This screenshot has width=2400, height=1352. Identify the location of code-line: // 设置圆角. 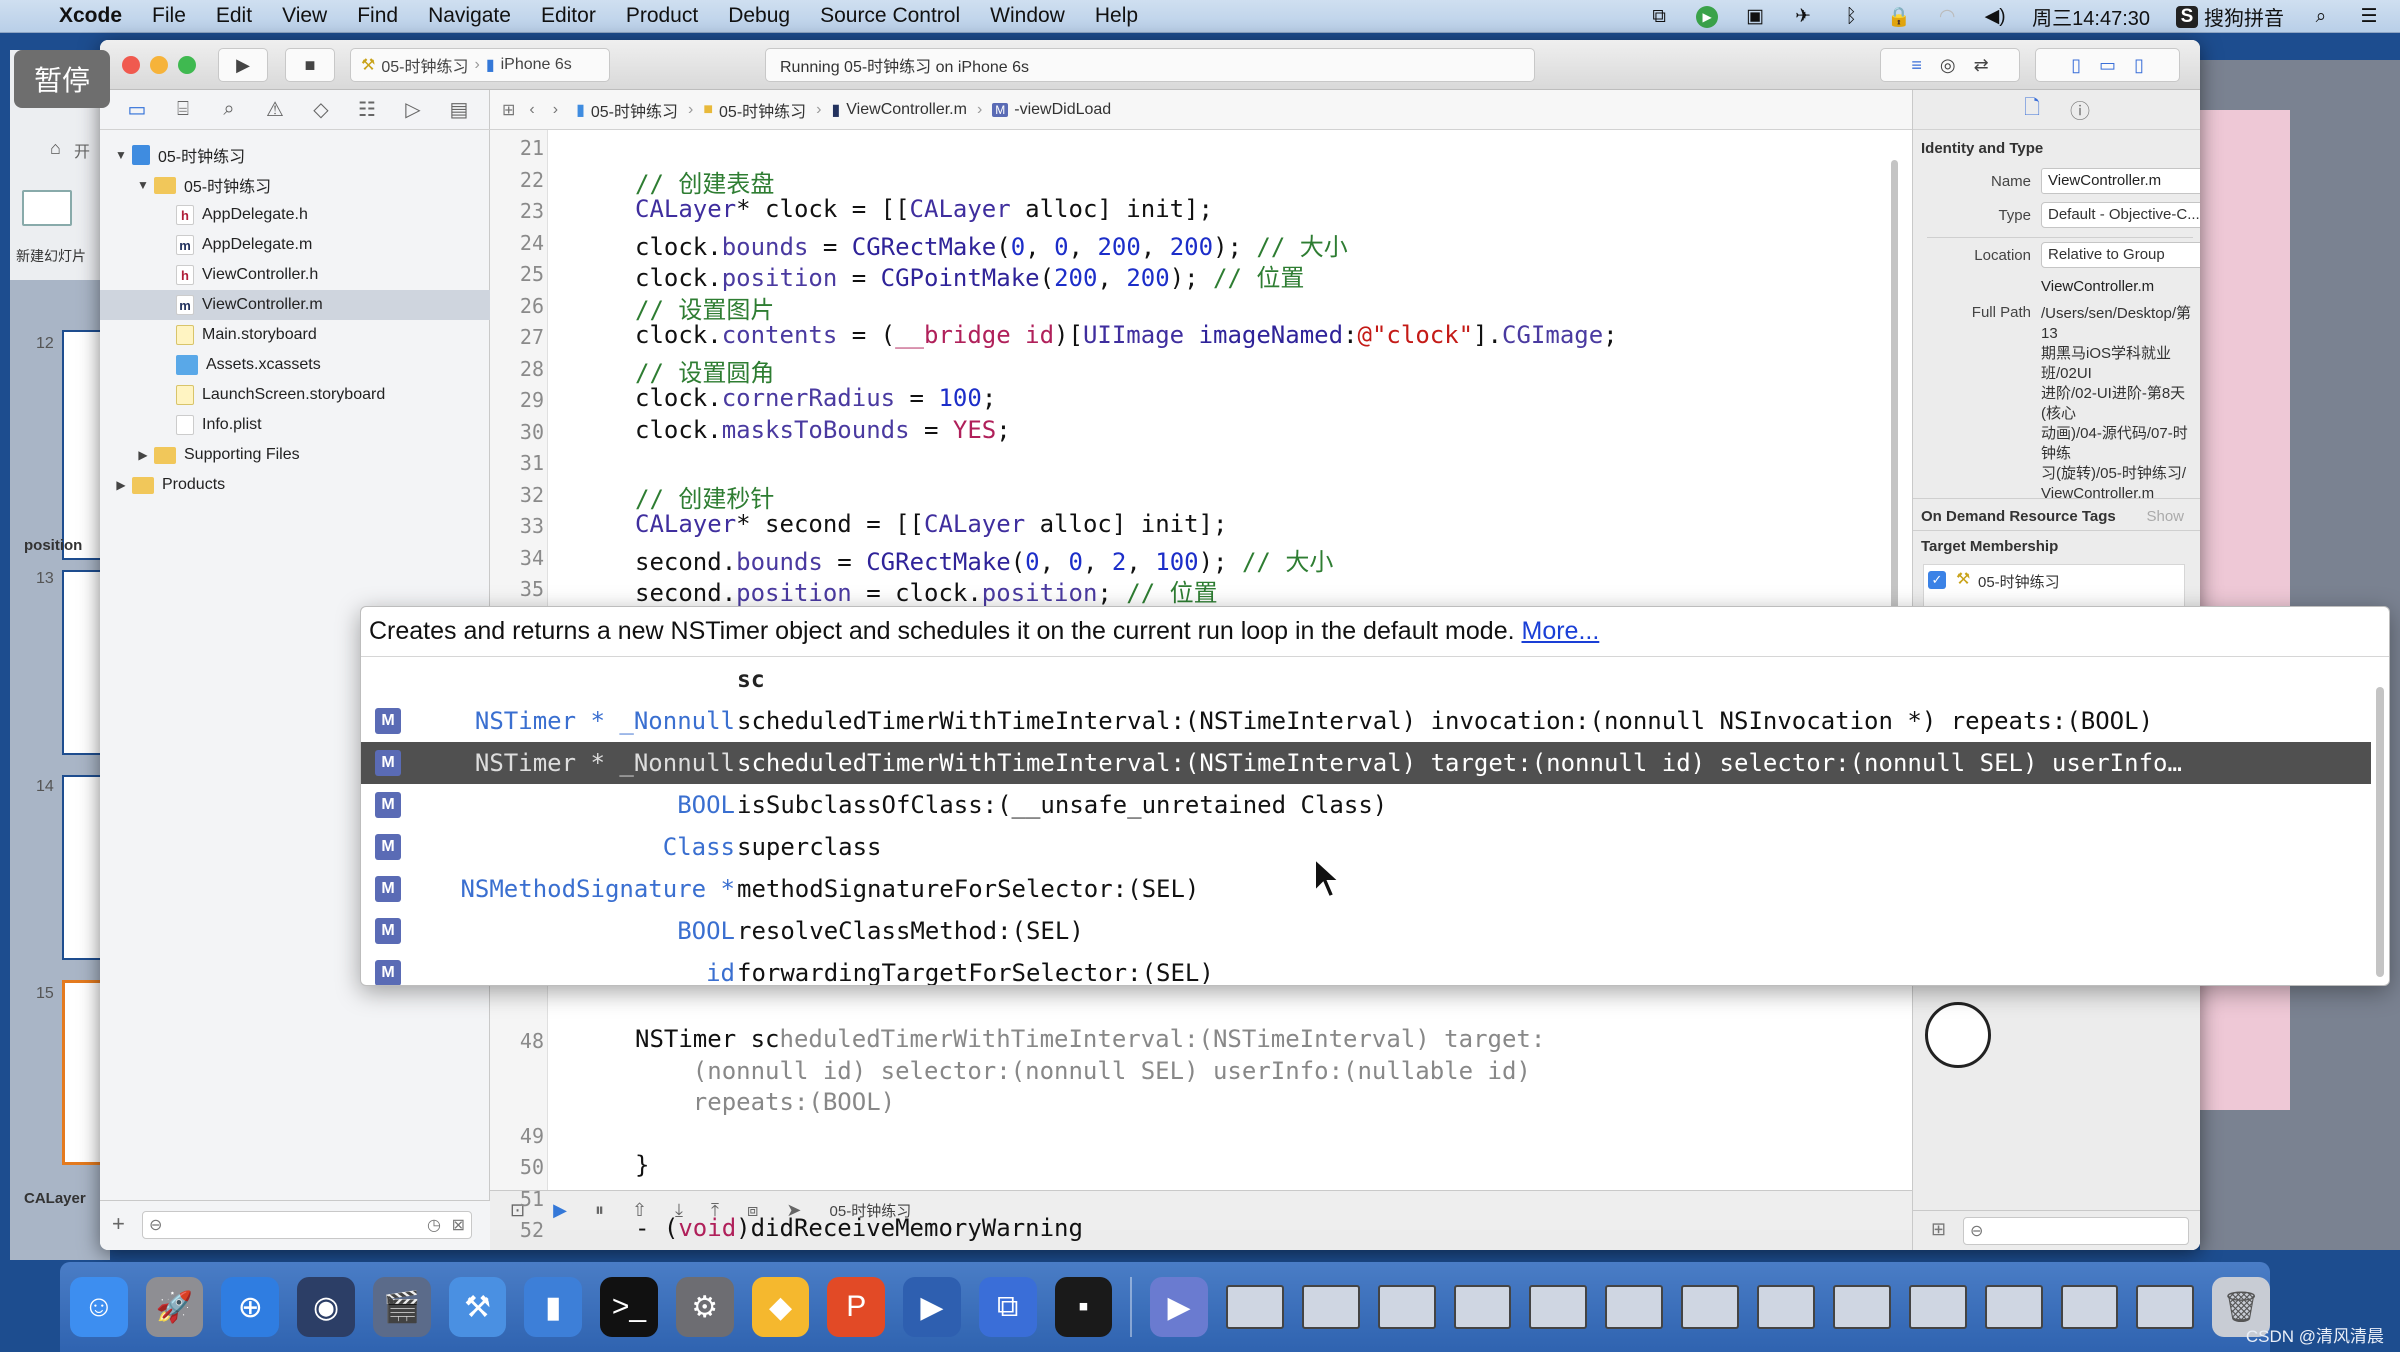
(704, 370).